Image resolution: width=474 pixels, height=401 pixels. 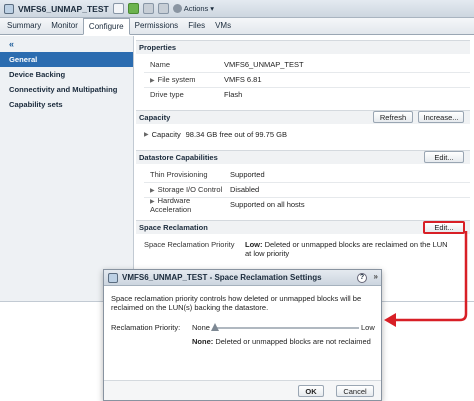 What do you see at coordinates (215, 327) in the screenshot?
I see `priority-slider-thumb` at bounding box center [215, 327].